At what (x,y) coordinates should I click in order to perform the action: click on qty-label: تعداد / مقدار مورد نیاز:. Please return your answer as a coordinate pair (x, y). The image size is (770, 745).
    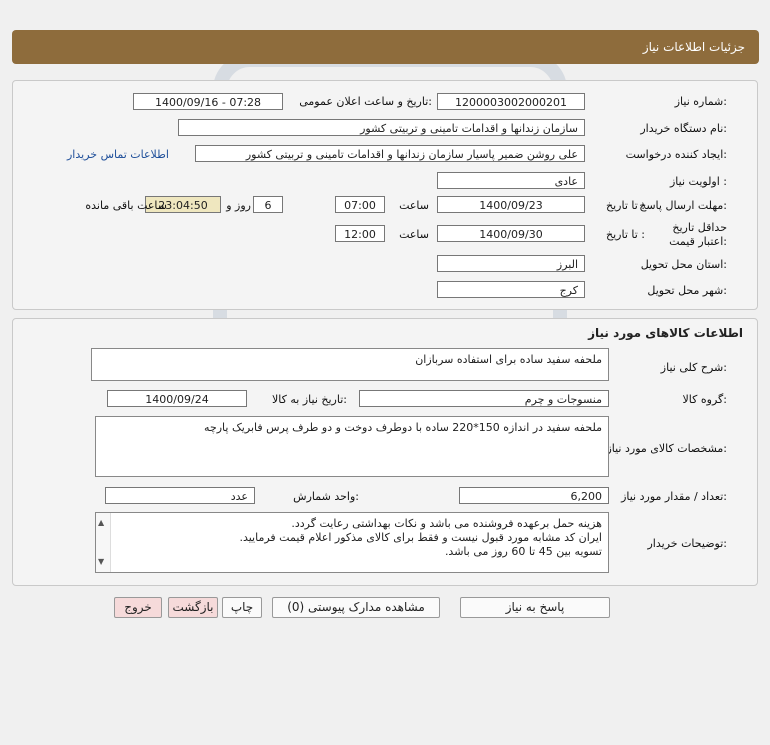
    Looking at the image, I should click on (674, 496).